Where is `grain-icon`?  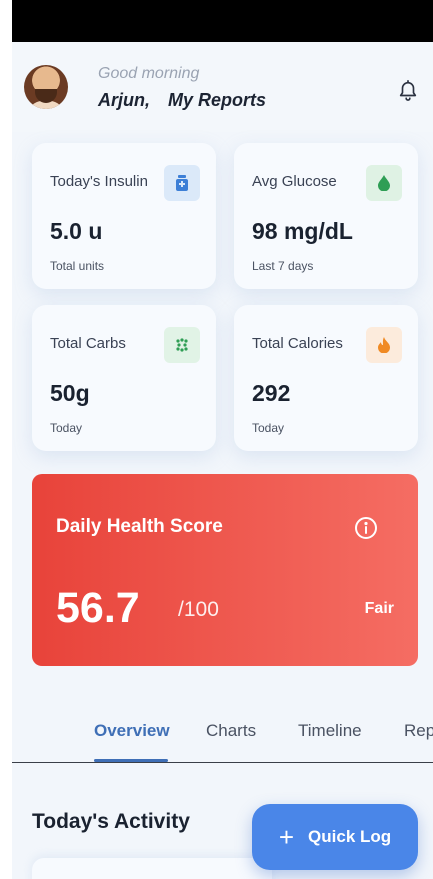 grain-icon is located at coordinates (182, 345).